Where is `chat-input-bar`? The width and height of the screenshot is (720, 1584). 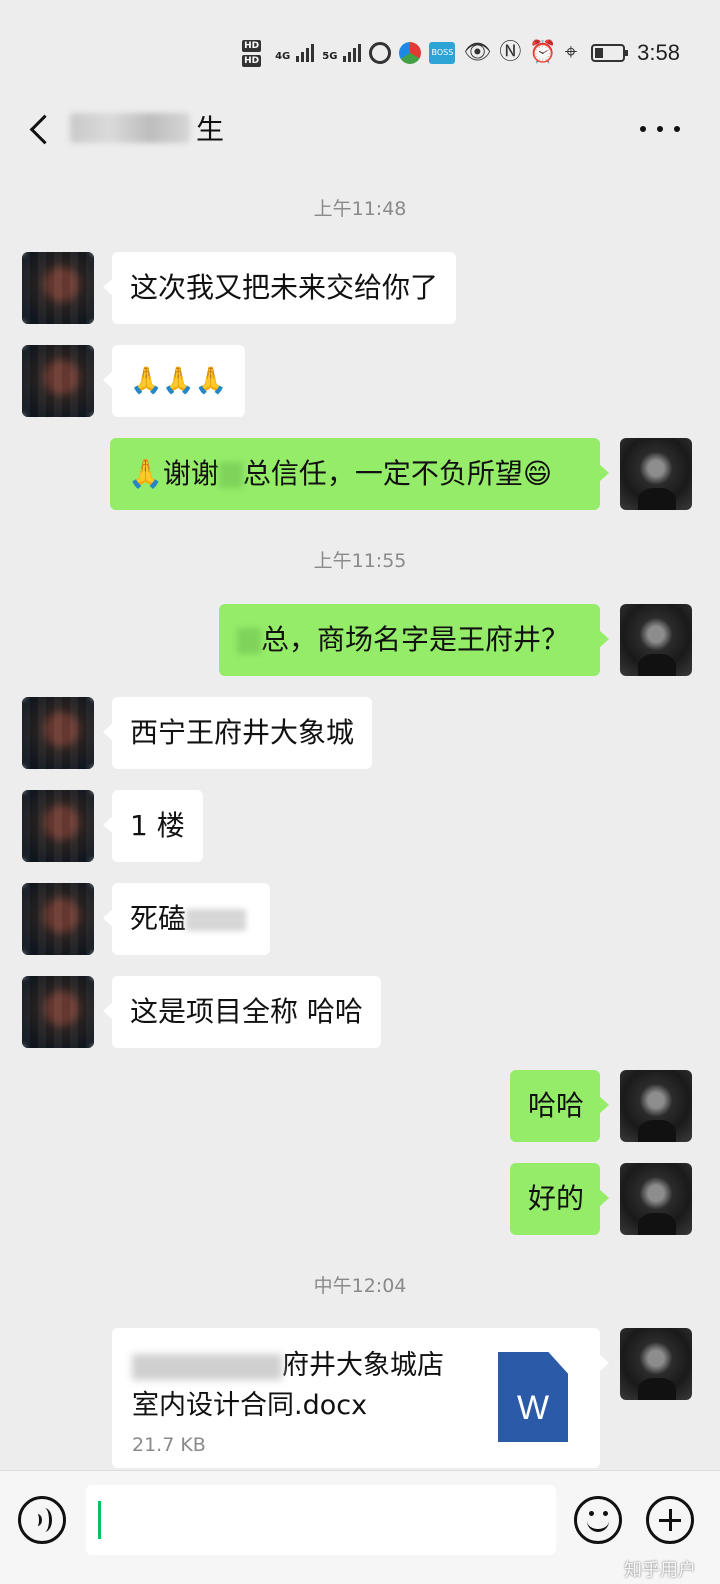
chat-input-bar is located at coordinates (360, 1527).